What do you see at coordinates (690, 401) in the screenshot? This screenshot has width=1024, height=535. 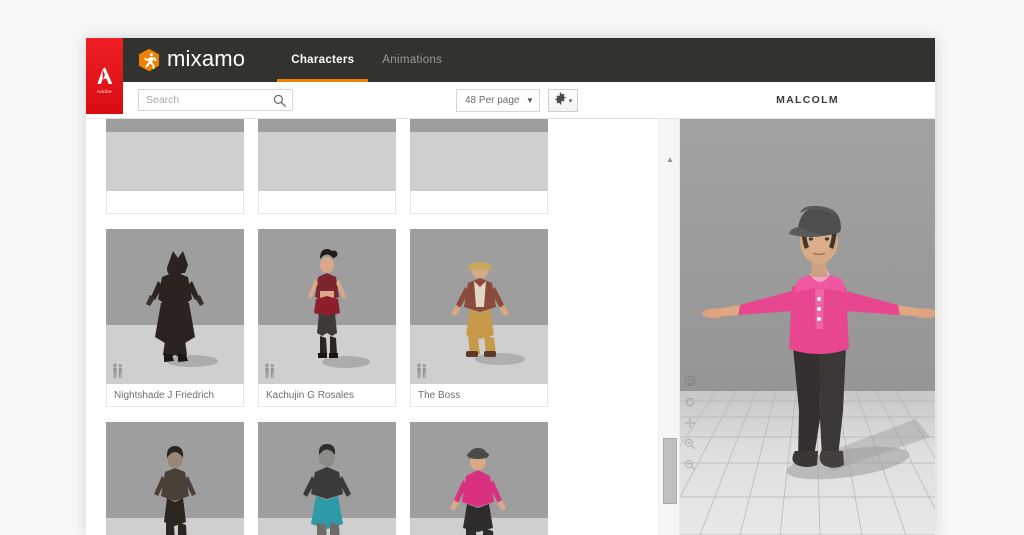 I see `reset-view-icon` at bounding box center [690, 401].